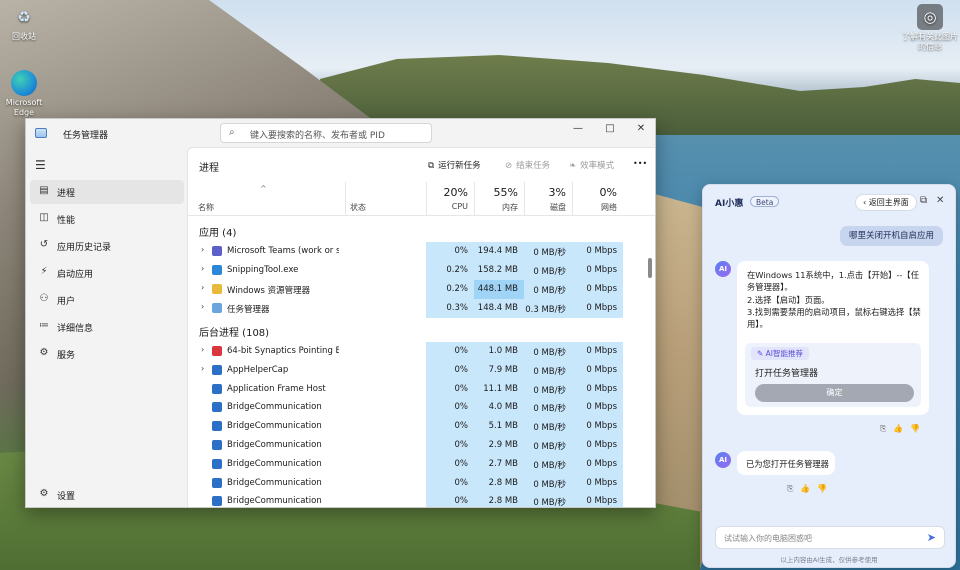 Image resolution: width=960 pixels, height=570 pixels. Describe the element at coordinates (407, 289) in the screenshot. I see `process-row: › Windows 资源管理器 0.2% 448.1 MB 0 MB/秒 0 Mbps` at that location.